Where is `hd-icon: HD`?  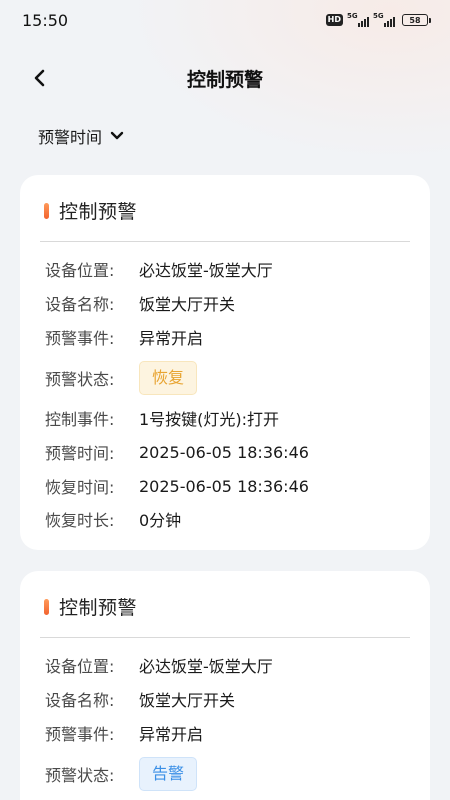 hd-icon: HD is located at coordinates (334, 20).